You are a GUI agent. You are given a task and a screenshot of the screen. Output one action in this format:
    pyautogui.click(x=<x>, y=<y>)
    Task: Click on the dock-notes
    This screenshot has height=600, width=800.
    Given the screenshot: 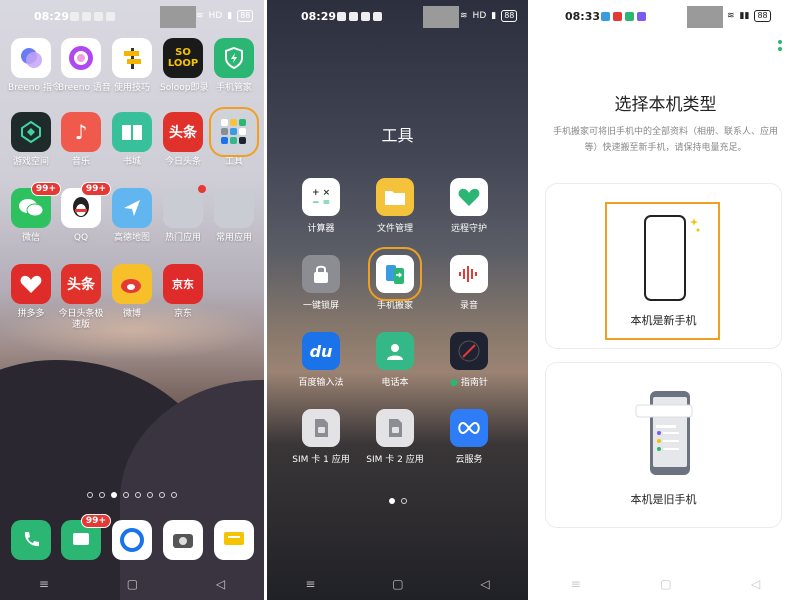 What is the action you would take?
    pyautogui.click(x=234, y=540)
    